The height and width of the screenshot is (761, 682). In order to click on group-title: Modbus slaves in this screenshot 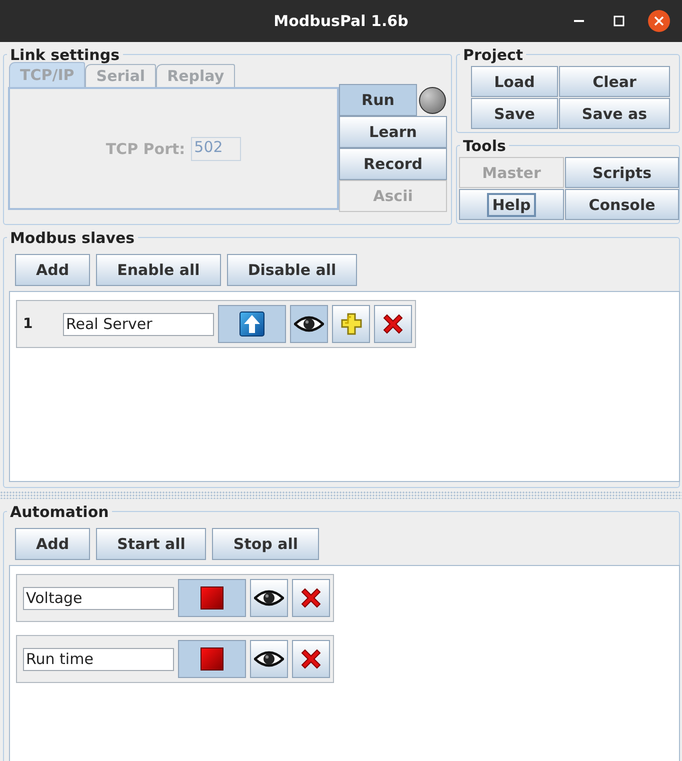, I will do `click(72, 238)`.